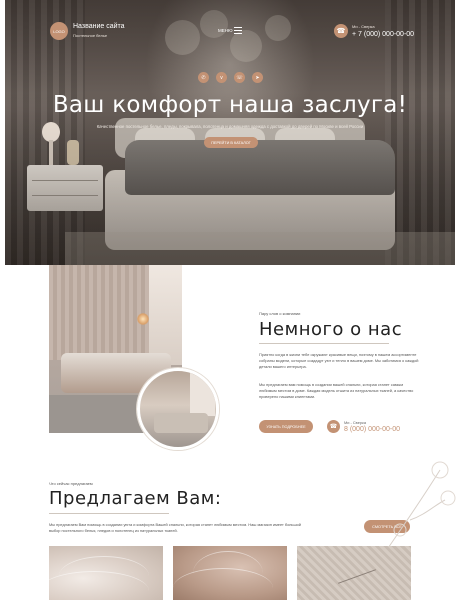 This screenshot has width=460, height=600. What do you see at coordinates (225, 30) in the screenshot?
I see `menu-label: МЕНЮ` at bounding box center [225, 30].